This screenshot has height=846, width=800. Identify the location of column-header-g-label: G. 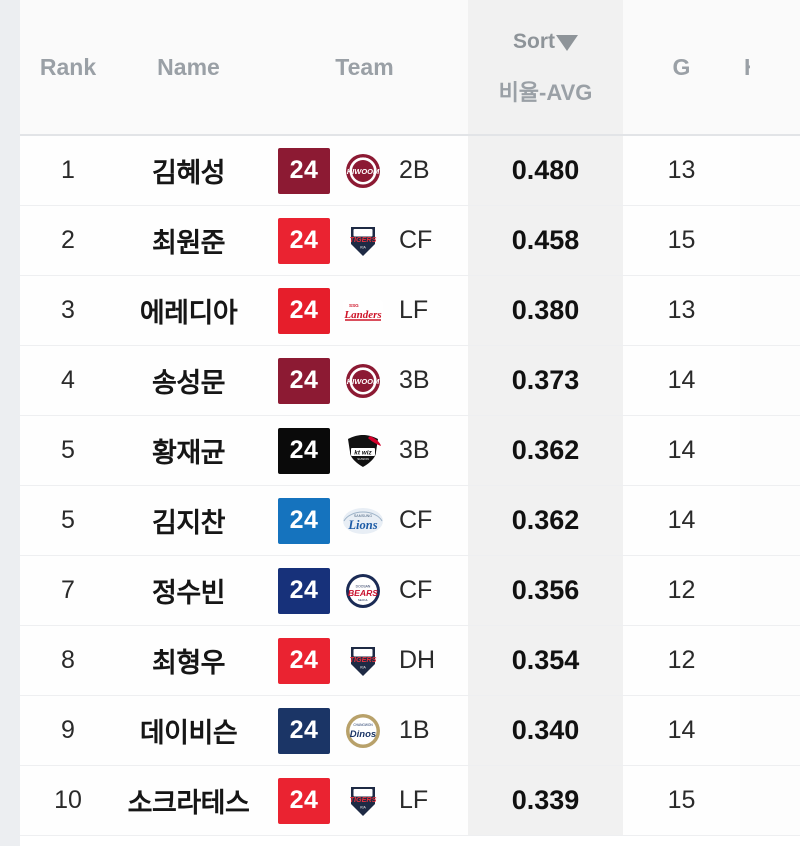
(681, 66).